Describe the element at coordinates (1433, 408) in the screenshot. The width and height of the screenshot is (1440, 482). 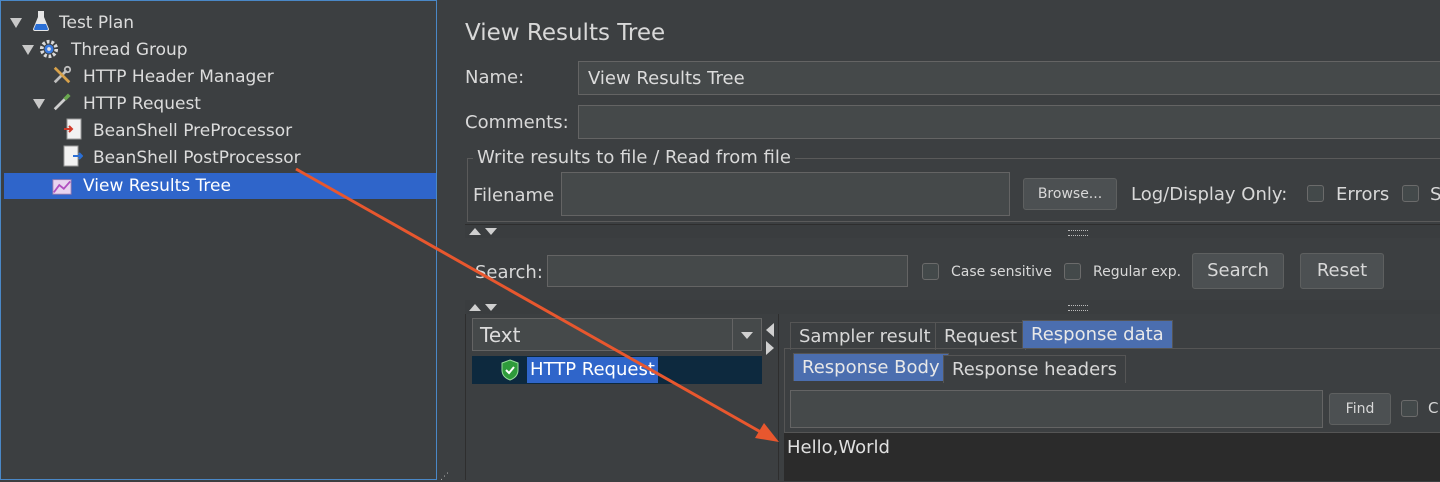
I see `find-option-label: C` at that location.